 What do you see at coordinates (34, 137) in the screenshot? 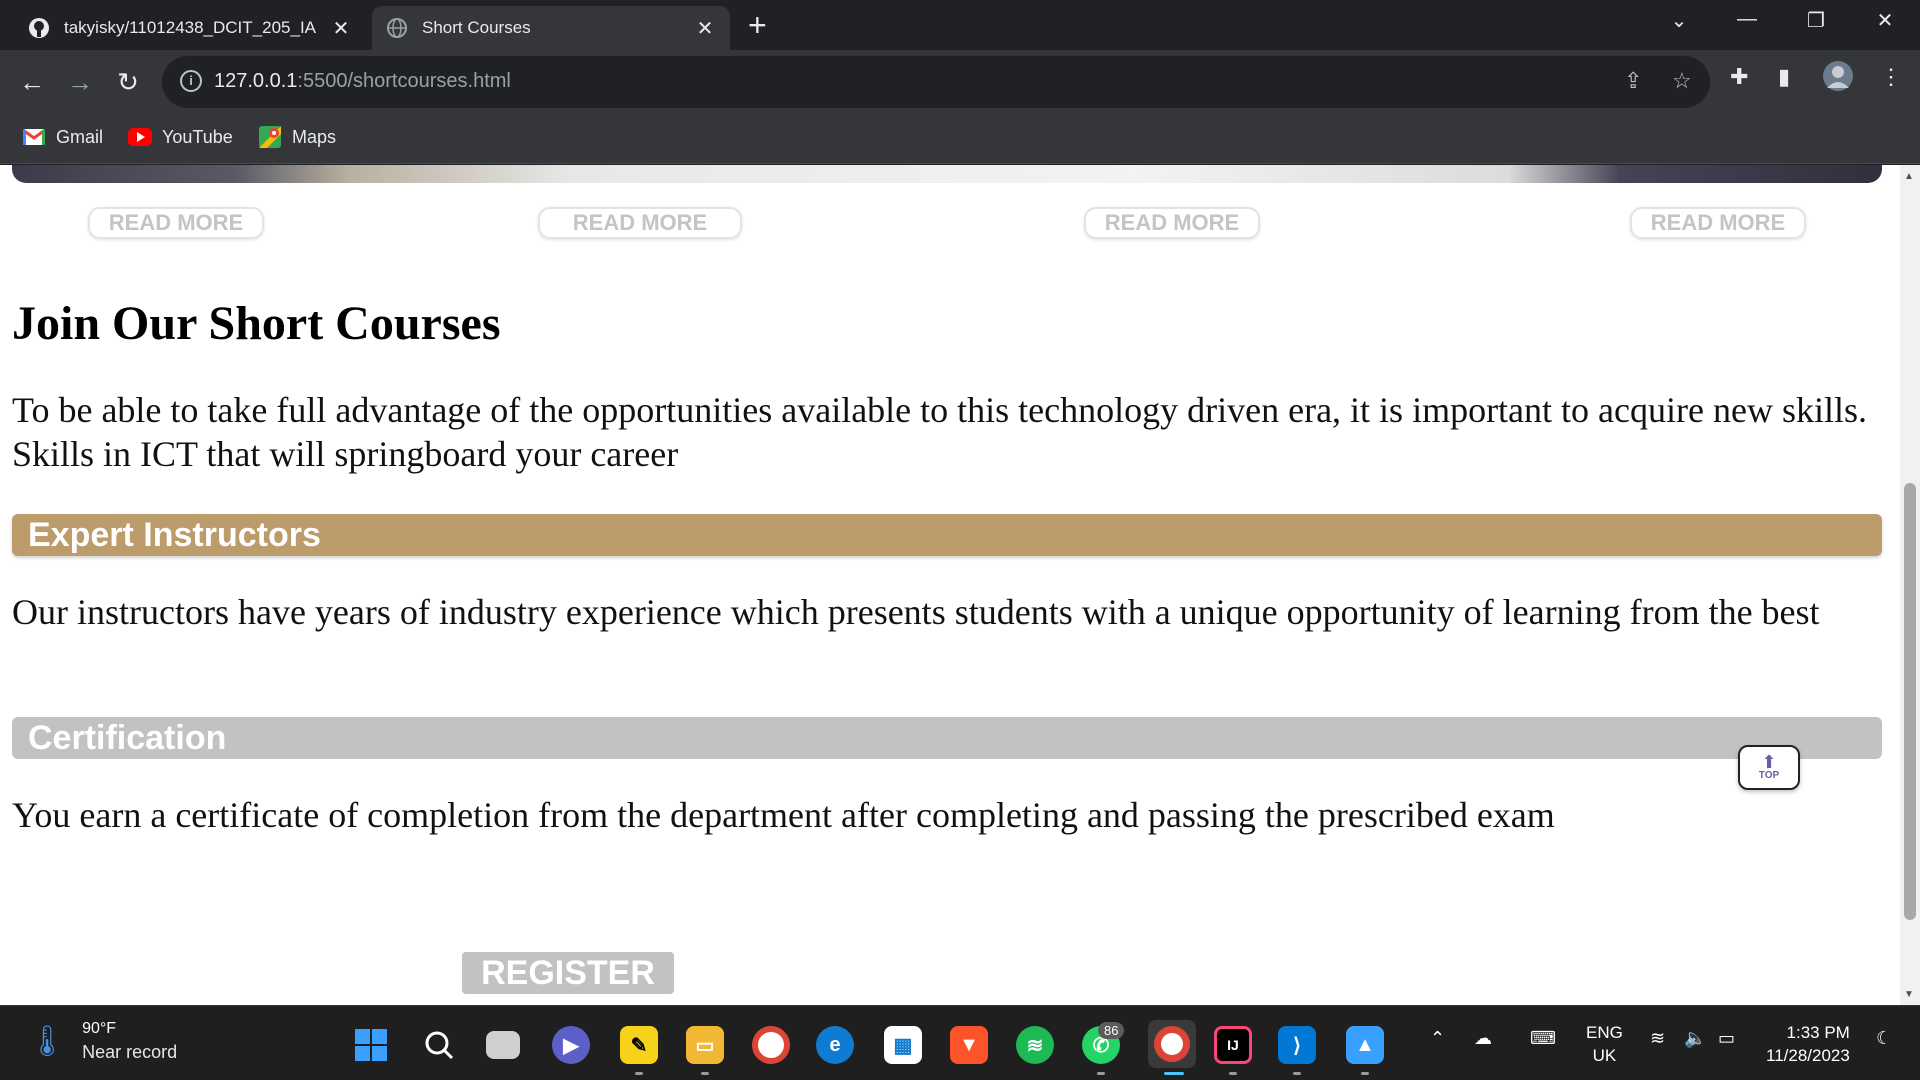
I see `gmail-icon` at bounding box center [34, 137].